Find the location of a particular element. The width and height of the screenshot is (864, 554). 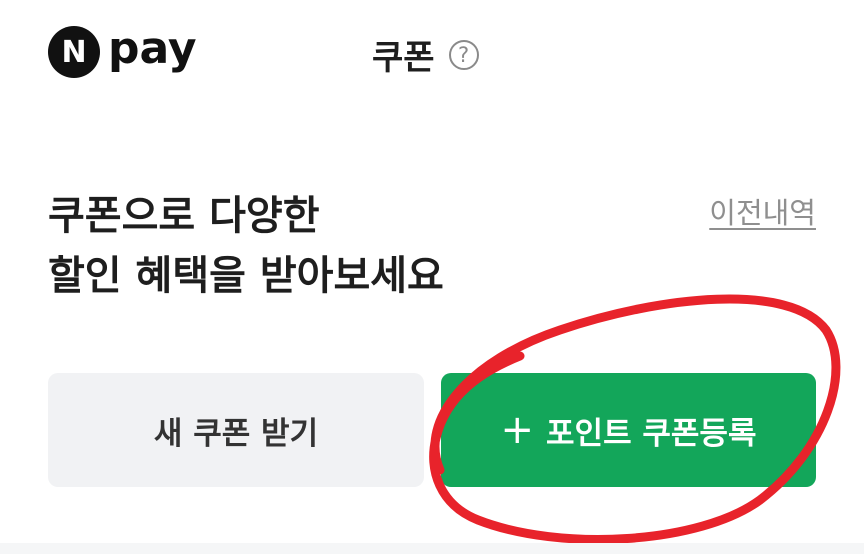

title-wrap: 쿠폰 ? is located at coordinates (425, 54).